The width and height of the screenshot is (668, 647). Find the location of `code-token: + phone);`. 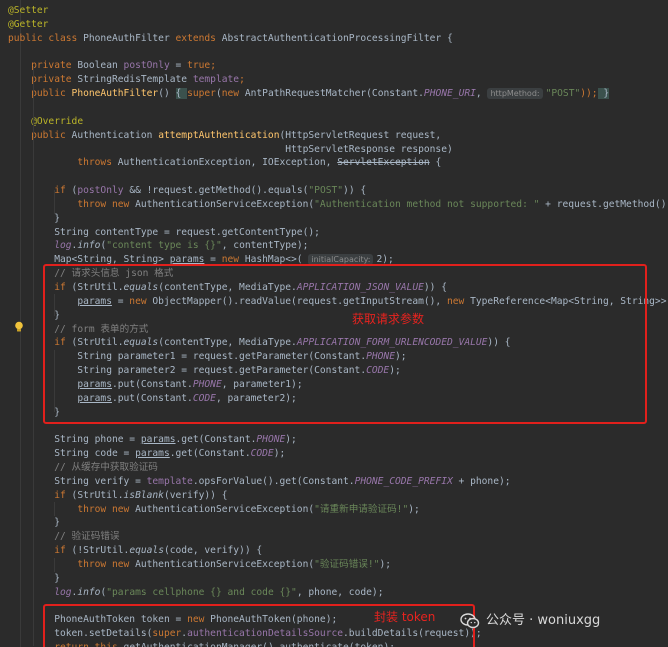

code-token: + phone); is located at coordinates (481, 481).